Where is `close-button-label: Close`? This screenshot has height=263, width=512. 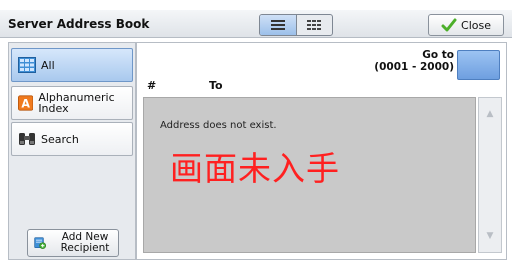 close-button-label: Close is located at coordinates (476, 25).